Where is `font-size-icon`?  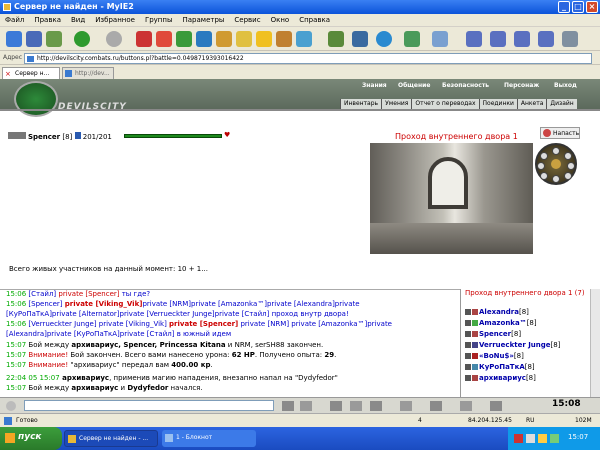
font-size-icon is located at coordinates (336, 39).